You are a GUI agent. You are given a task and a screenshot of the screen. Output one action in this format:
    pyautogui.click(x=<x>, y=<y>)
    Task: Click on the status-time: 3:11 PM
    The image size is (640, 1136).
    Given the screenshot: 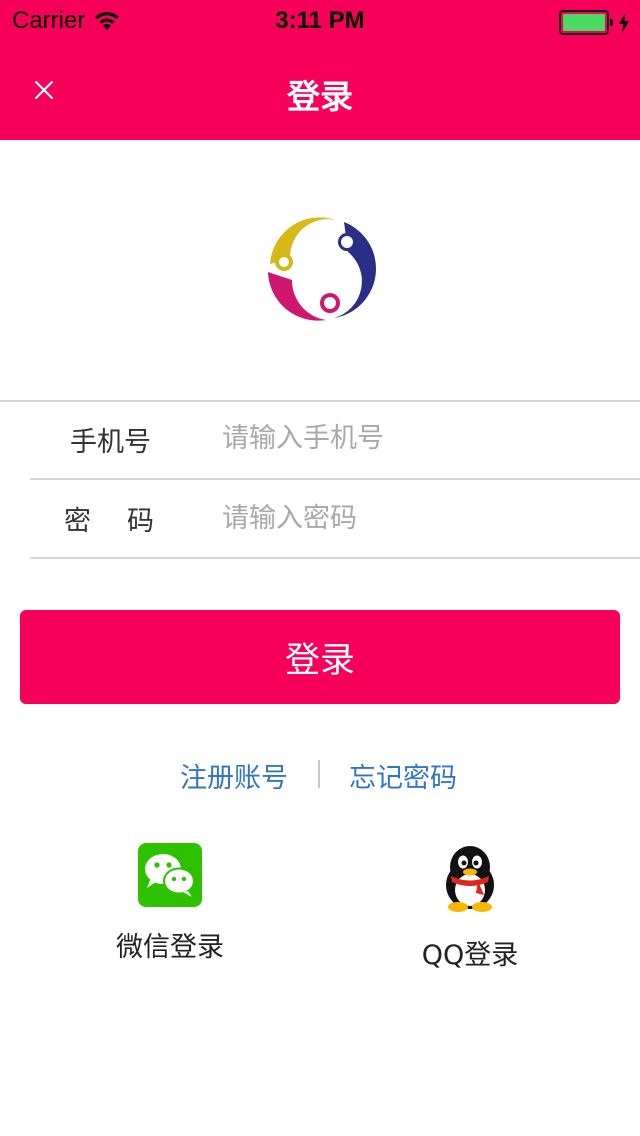 What is the action you would take?
    pyautogui.click(x=320, y=20)
    